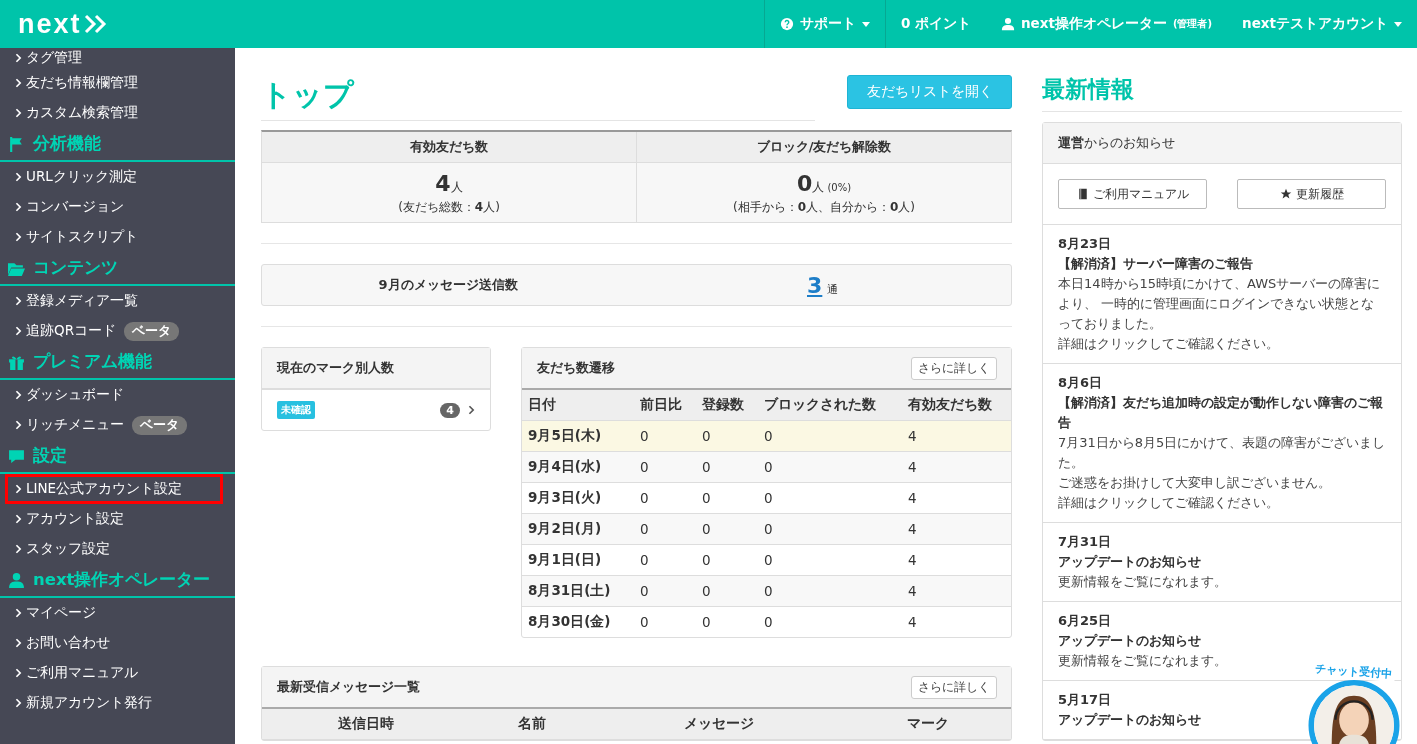 The width and height of the screenshot is (1417, 744). I want to click on column-header: 日付, so click(578, 405).